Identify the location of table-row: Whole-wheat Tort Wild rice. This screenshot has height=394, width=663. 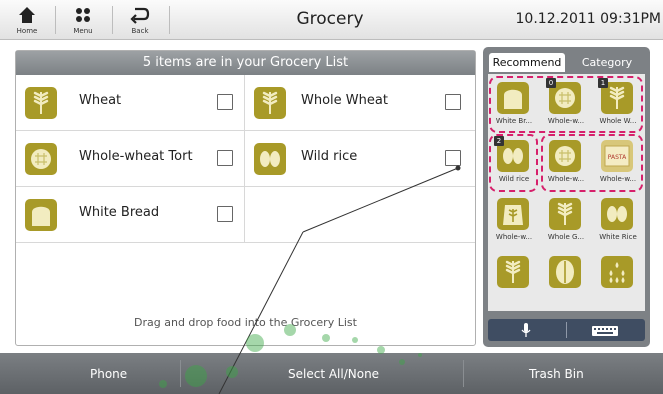
(245, 159).